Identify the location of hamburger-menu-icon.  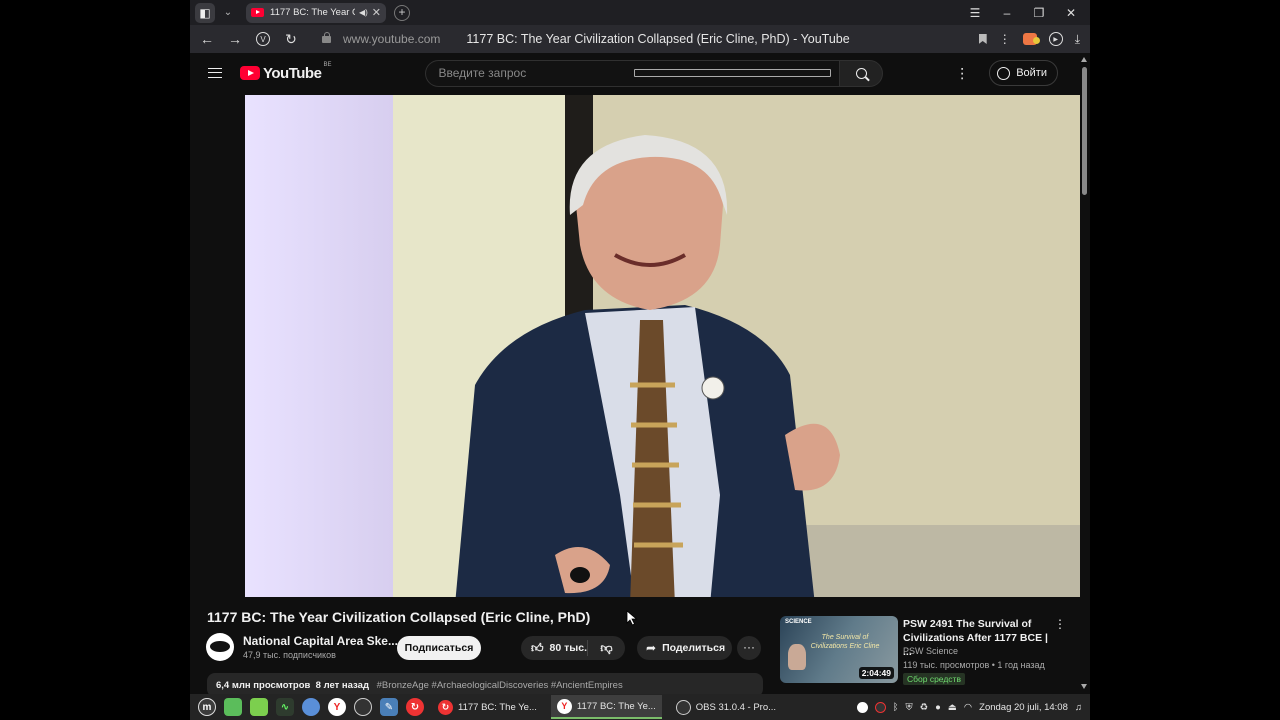
(215, 73).